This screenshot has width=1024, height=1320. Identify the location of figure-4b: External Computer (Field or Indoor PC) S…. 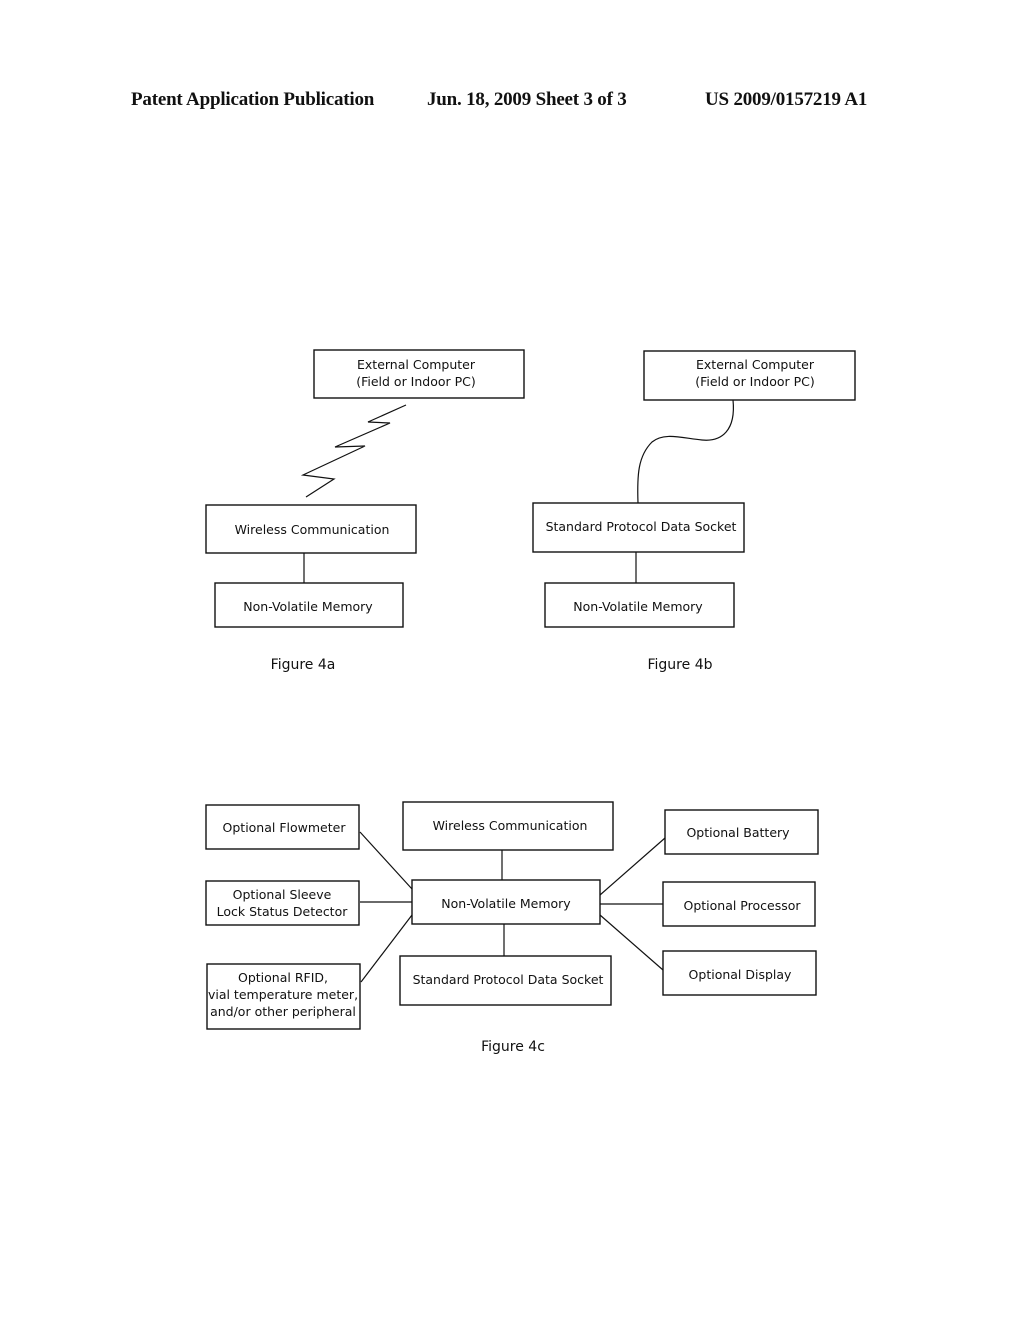
(694, 511).